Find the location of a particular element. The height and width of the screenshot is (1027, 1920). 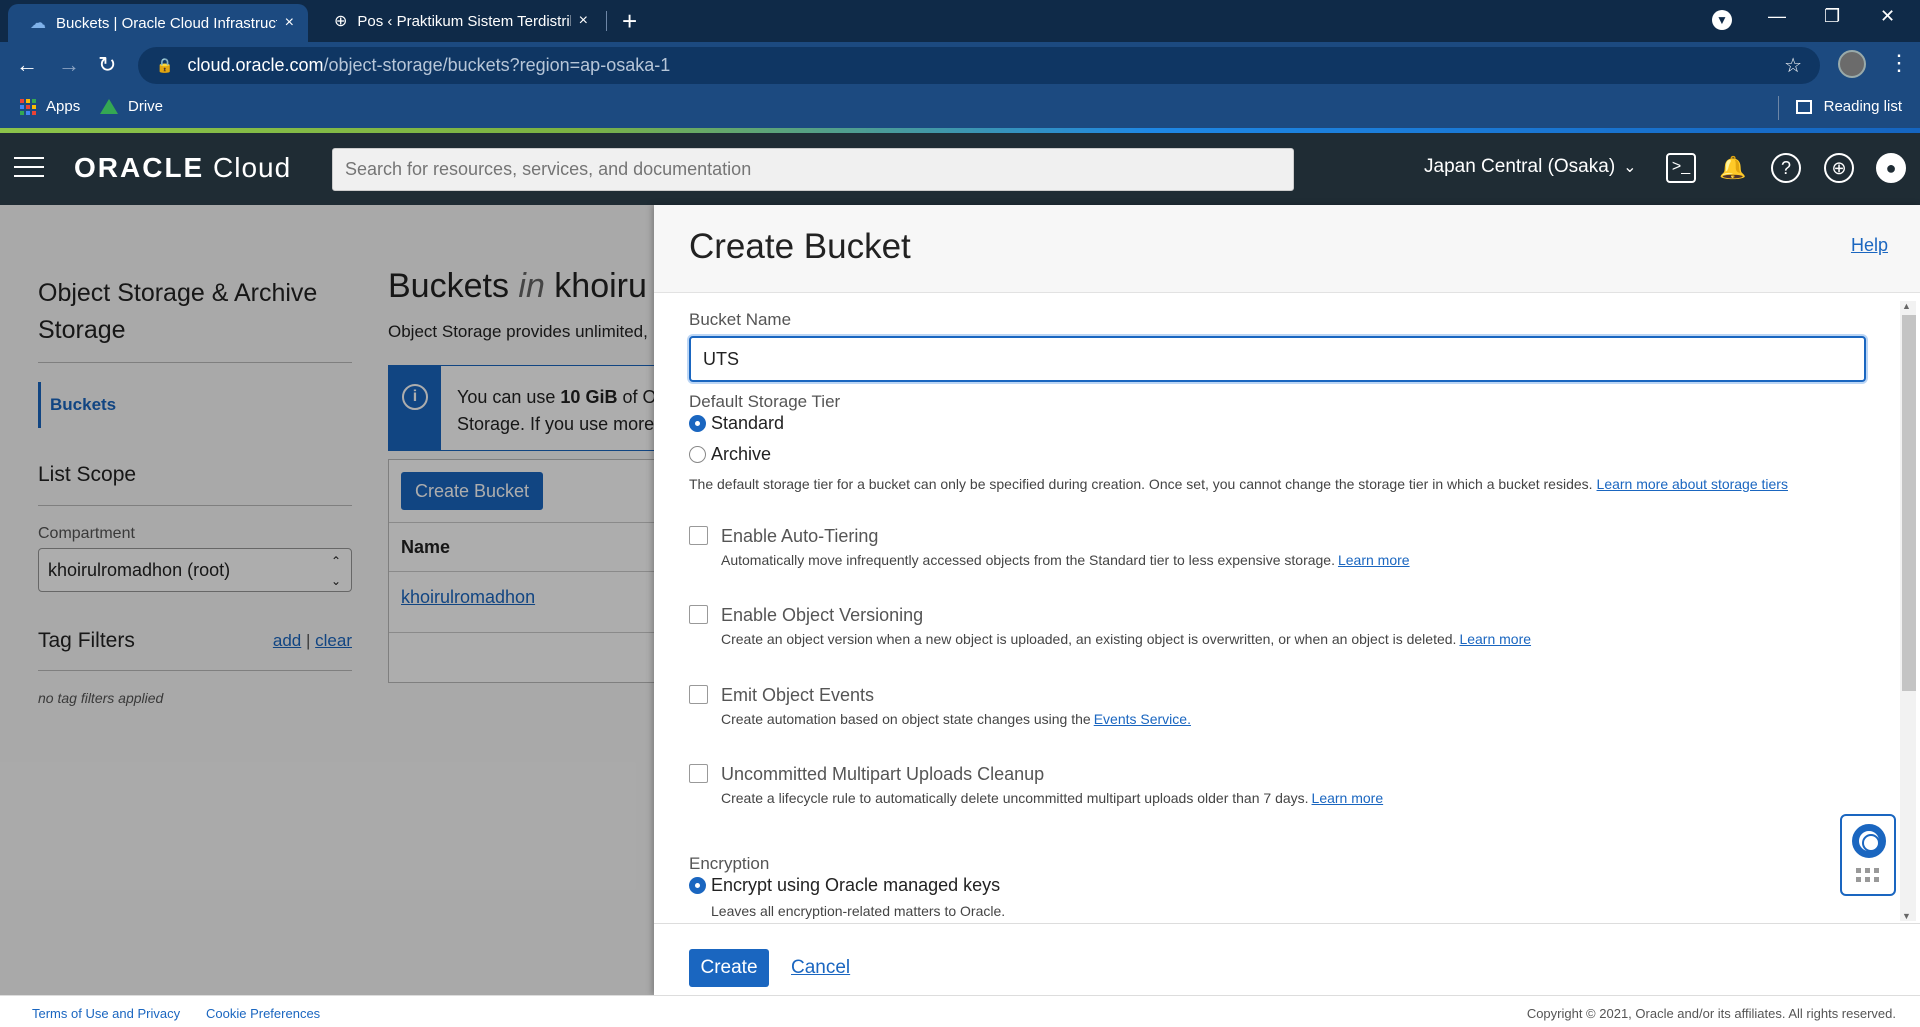

logo-brand: ORACLE is located at coordinates (139, 167).